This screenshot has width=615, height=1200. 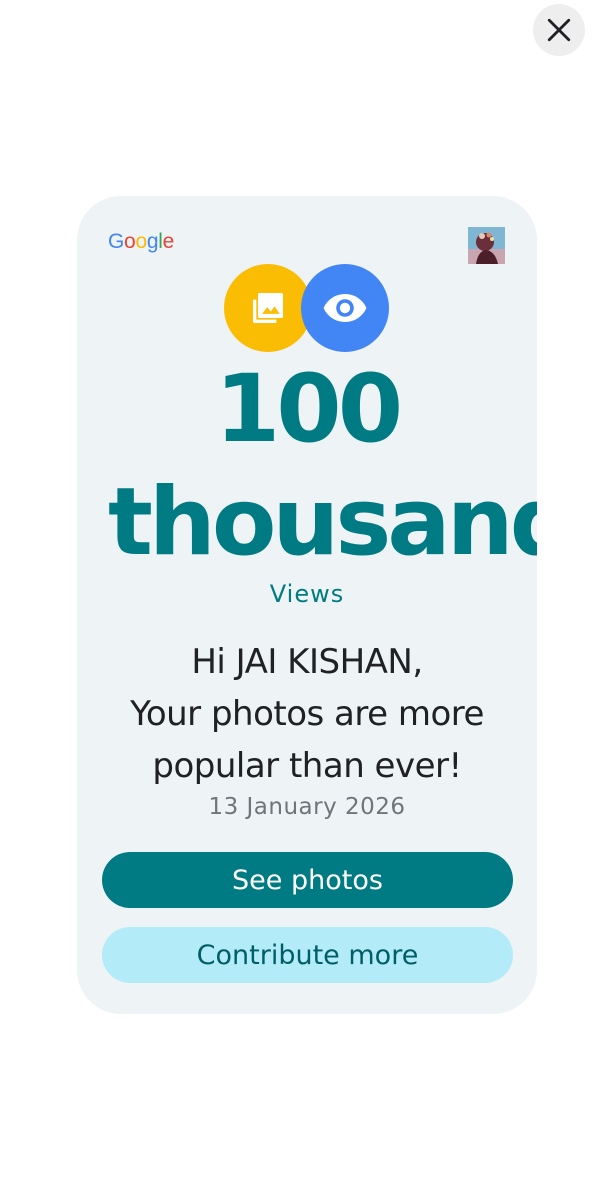 What do you see at coordinates (307, 807) in the screenshot?
I see `date-label: 13 January 2026` at bounding box center [307, 807].